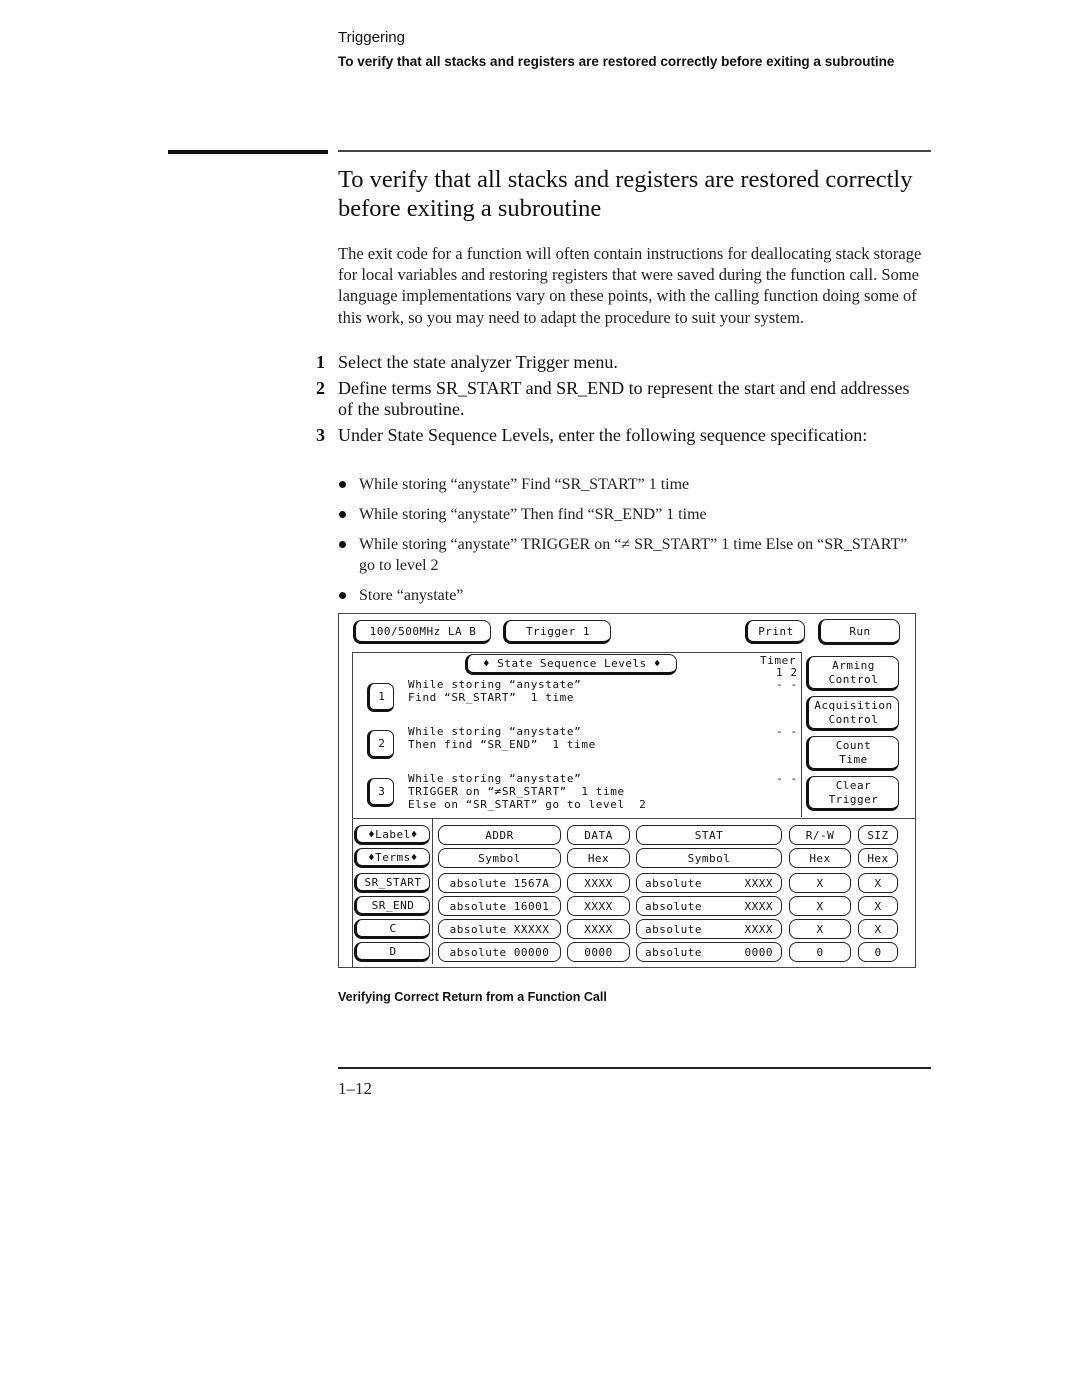  What do you see at coordinates (709, 835) in the screenshot?
I see `column-header-stat: STAT` at bounding box center [709, 835].